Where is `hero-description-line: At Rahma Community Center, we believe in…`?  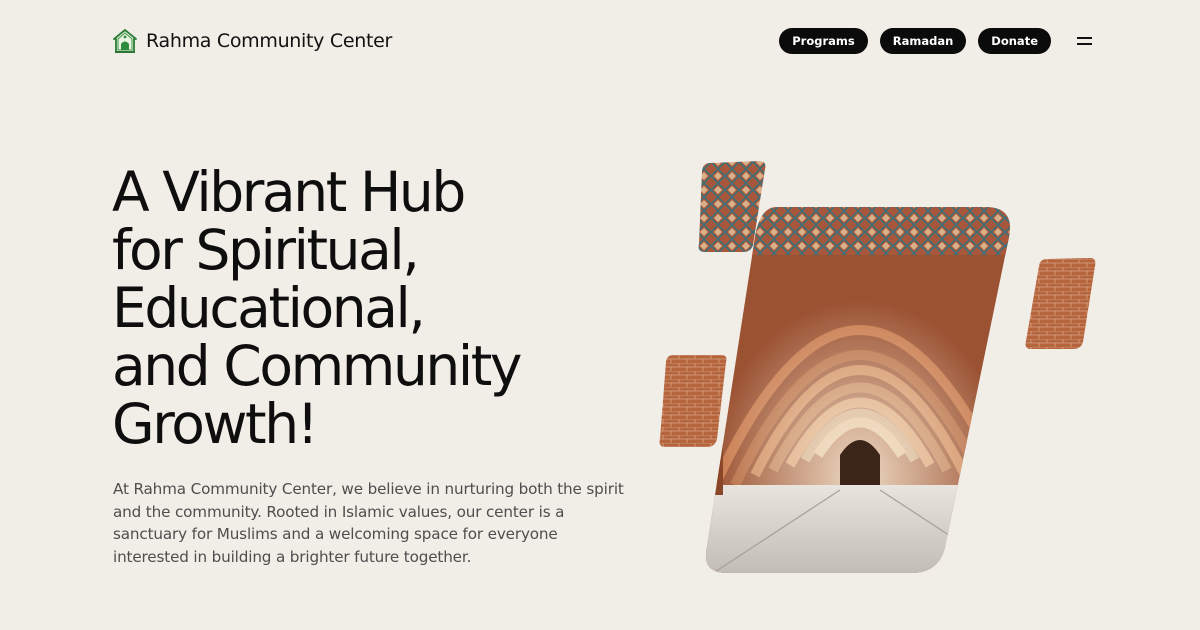 hero-description-line: At Rahma Community Center, we believe in… is located at coordinates (368, 489).